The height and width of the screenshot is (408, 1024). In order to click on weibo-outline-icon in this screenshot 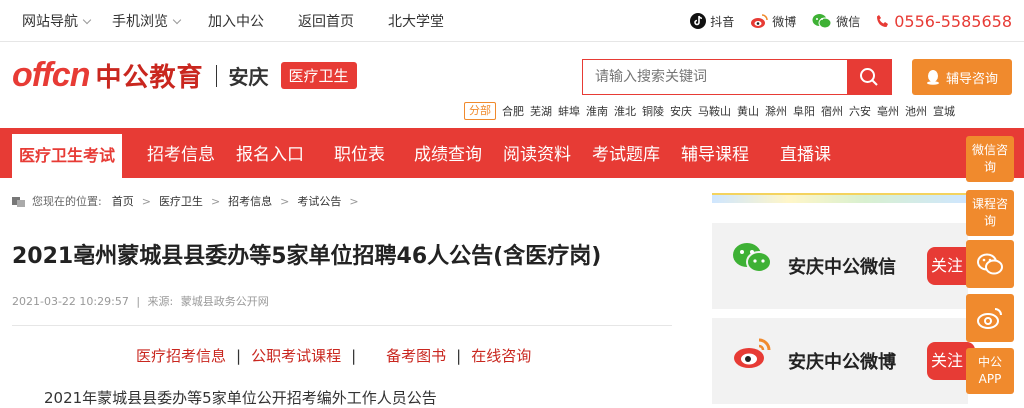, I will do `click(989, 318)`.